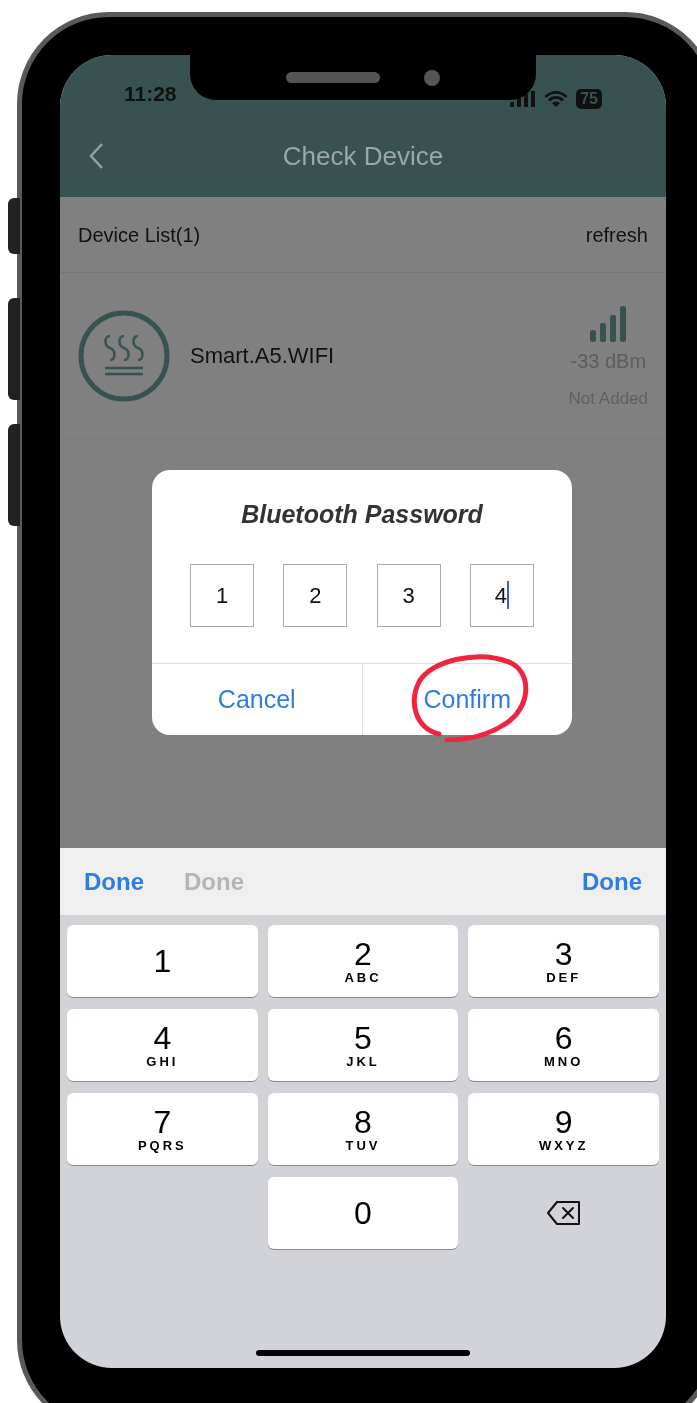  Describe the element at coordinates (408, 595) in the screenshot. I see `digit-field: 3` at that location.